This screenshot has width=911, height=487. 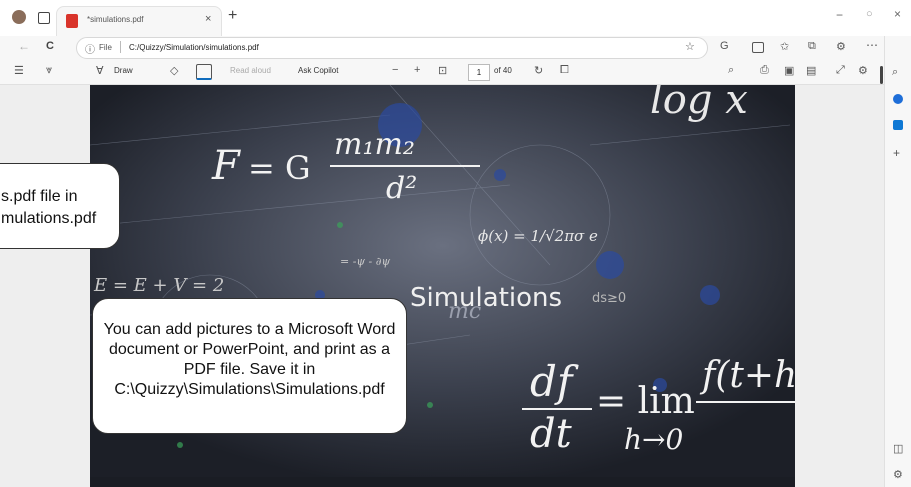 What do you see at coordinates (503, 70) in the screenshot?
I see `total-pages: of 40` at bounding box center [503, 70].